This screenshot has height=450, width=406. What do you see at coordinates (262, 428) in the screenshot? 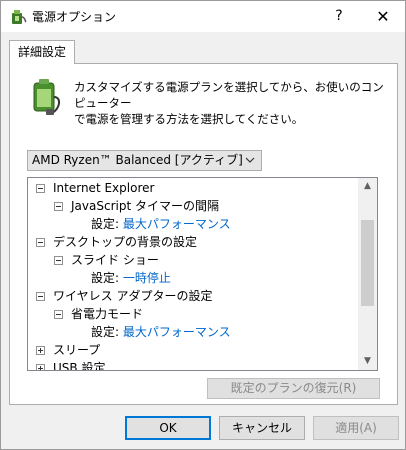
I see `cancel-button: キャンセル` at bounding box center [262, 428].